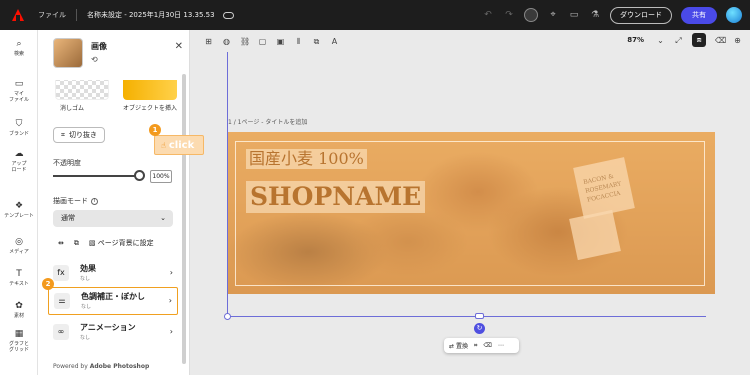  Describe the element at coordinates (262, 41) in the screenshot. I see `square-icon: ▢` at that location.